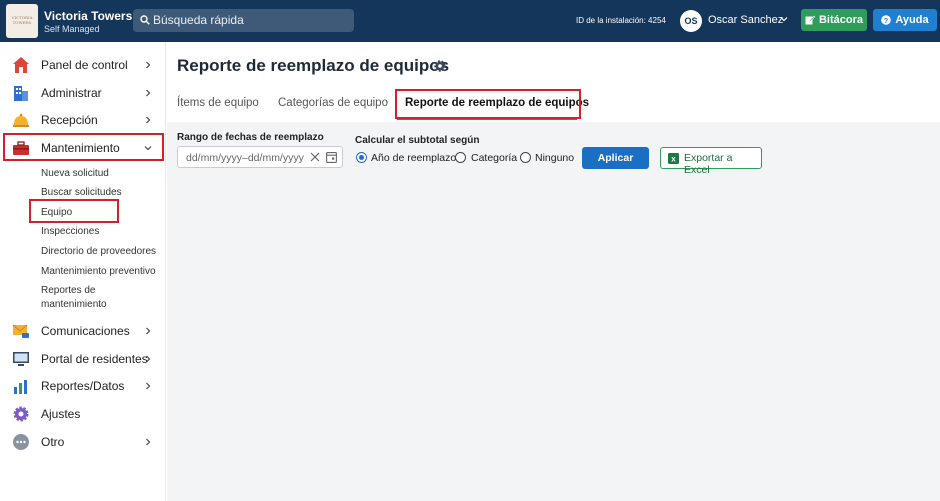 This screenshot has width=940, height=501. I want to click on sidebar-item-label: Portal de residentes, so click(94, 359).